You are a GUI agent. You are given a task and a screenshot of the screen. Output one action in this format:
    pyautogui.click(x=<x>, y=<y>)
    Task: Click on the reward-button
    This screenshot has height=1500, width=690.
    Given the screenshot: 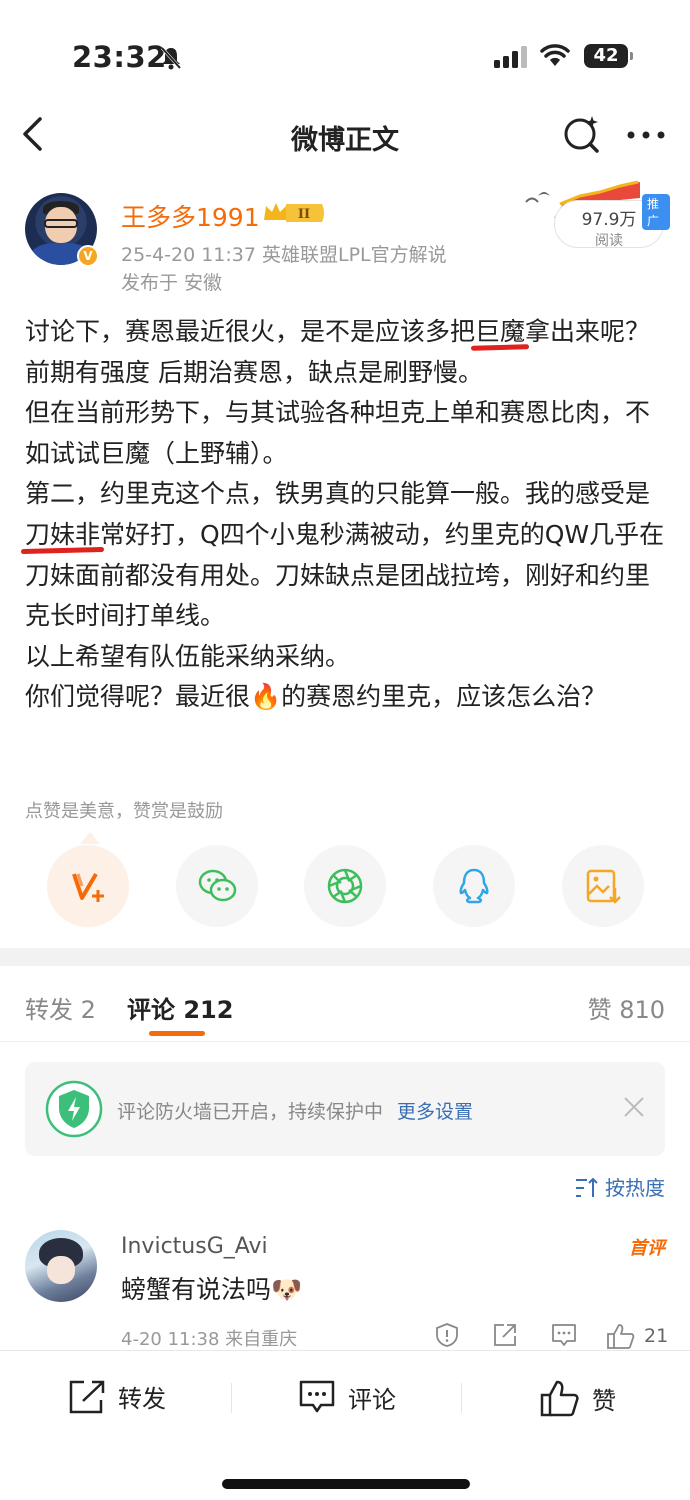 What is the action you would take?
    pyautogui.click(x=88, y=886)
    